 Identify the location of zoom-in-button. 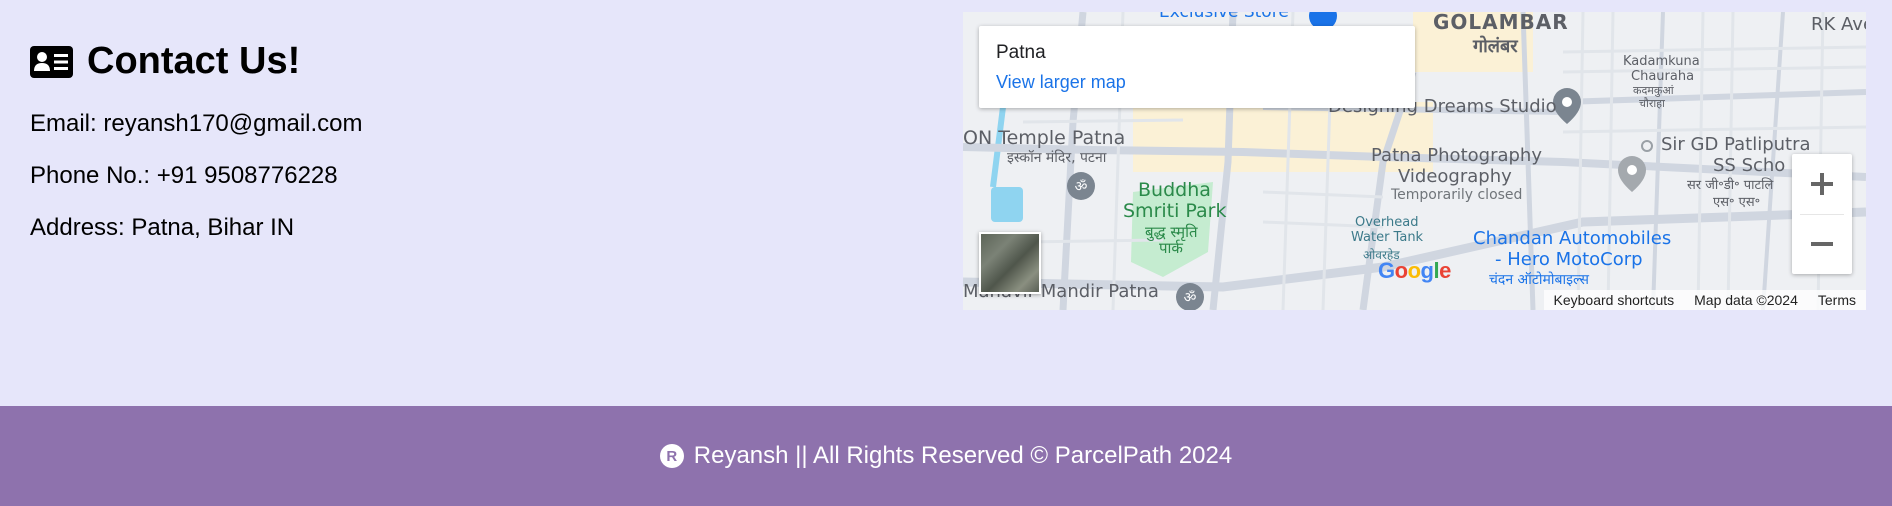
(1822, 184).